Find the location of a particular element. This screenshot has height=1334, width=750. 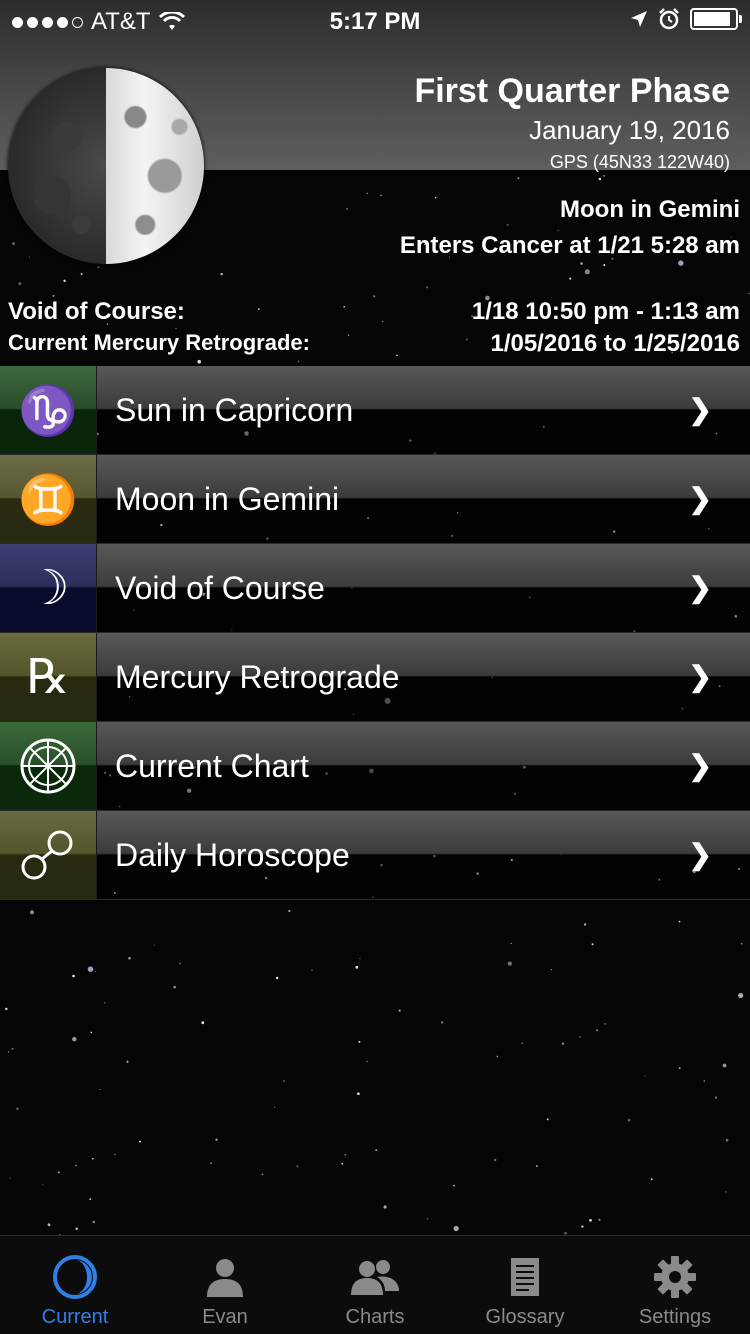

people-icon is located at coordinates (375, 1277).